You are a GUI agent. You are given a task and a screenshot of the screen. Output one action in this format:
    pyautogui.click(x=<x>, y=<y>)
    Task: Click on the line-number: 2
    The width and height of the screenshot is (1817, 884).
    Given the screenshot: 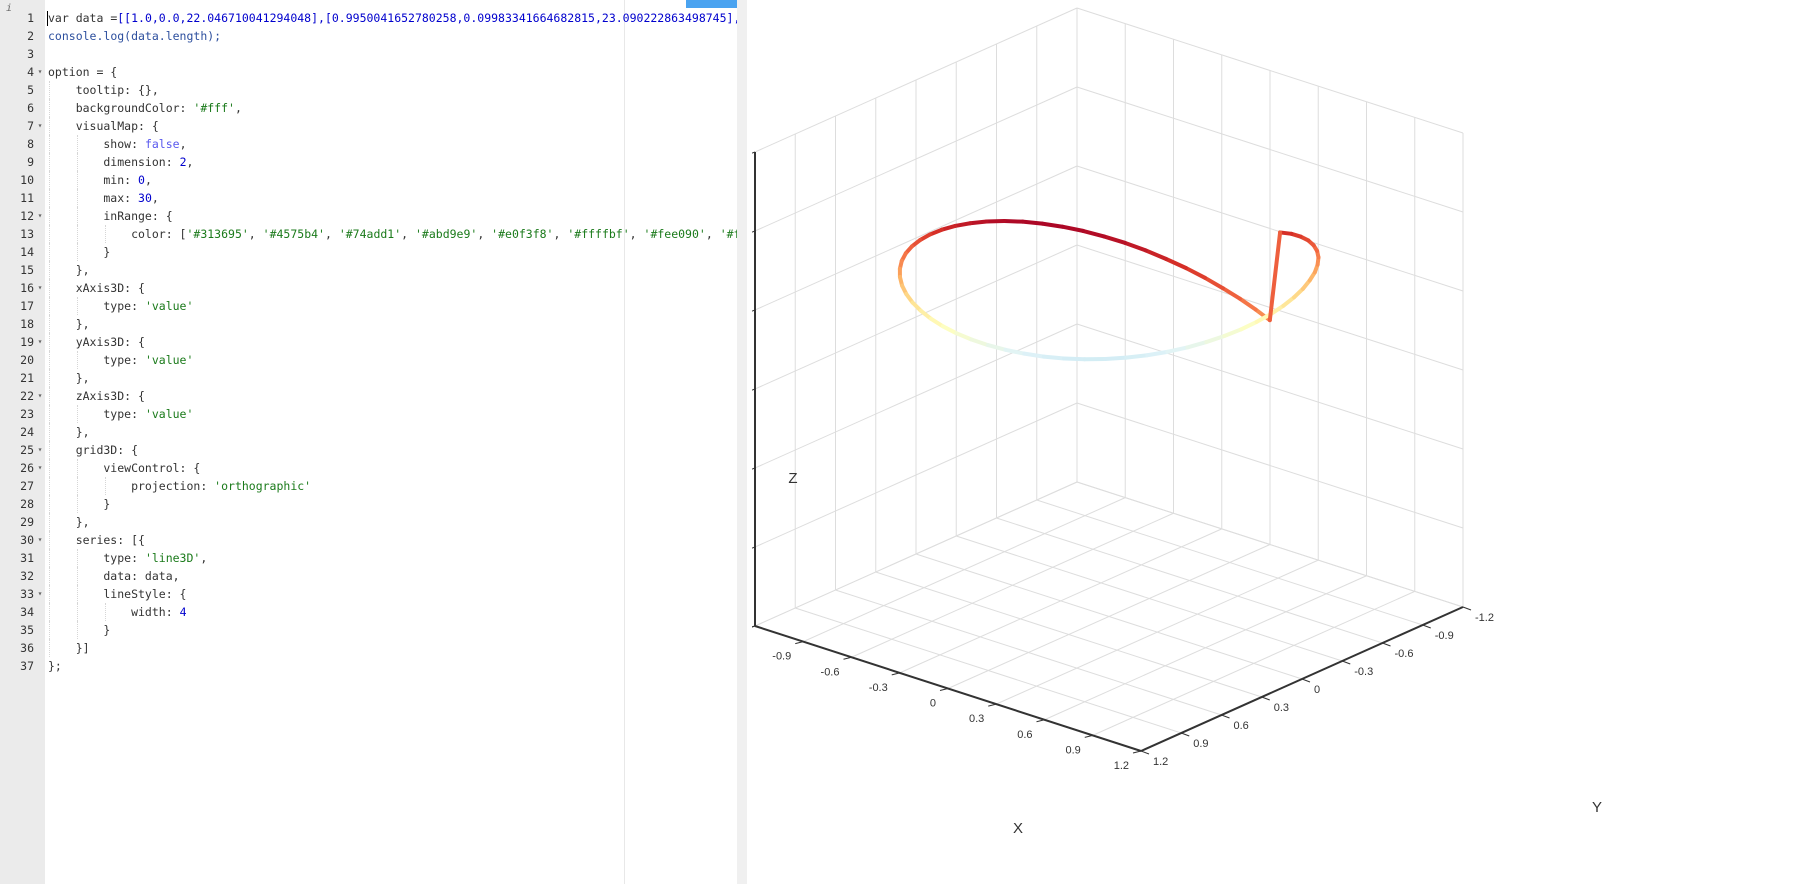 What is the action you would take?
    pyautogui.click(x=30, y=36)
    